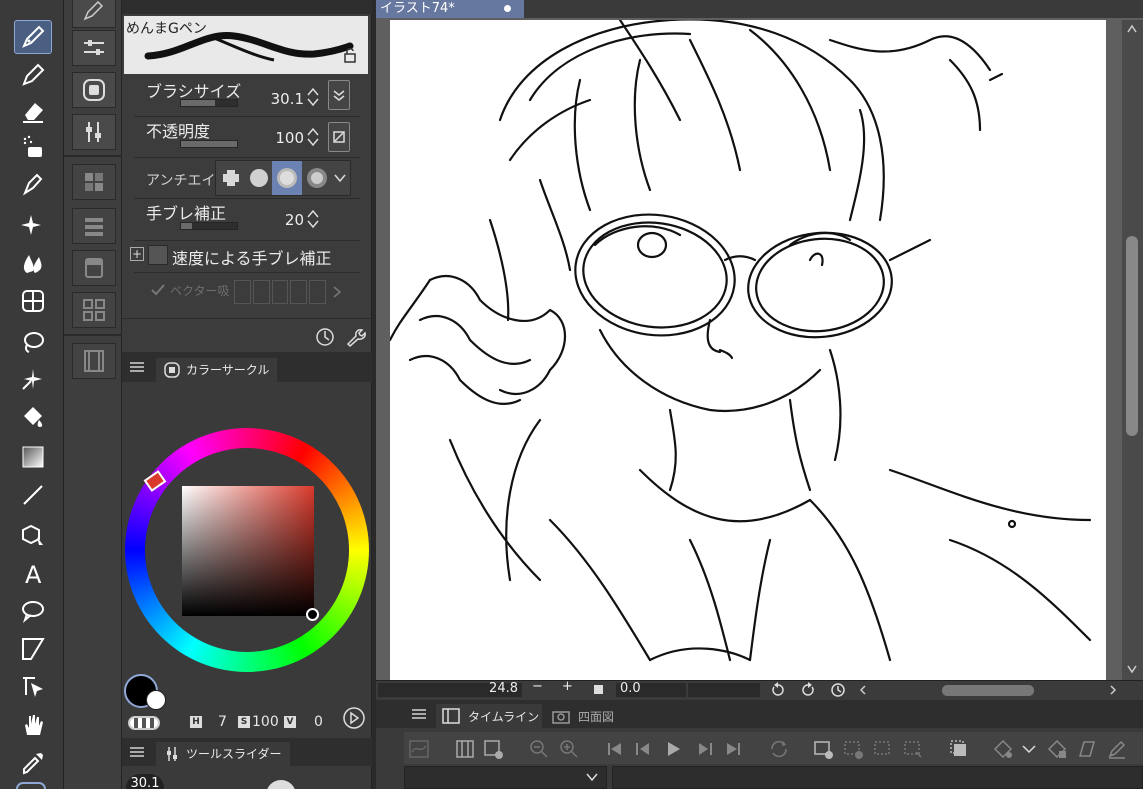  Describe the element at coordinates (705, 749) in the screenshot. I see `next-frame-icon` at that location.